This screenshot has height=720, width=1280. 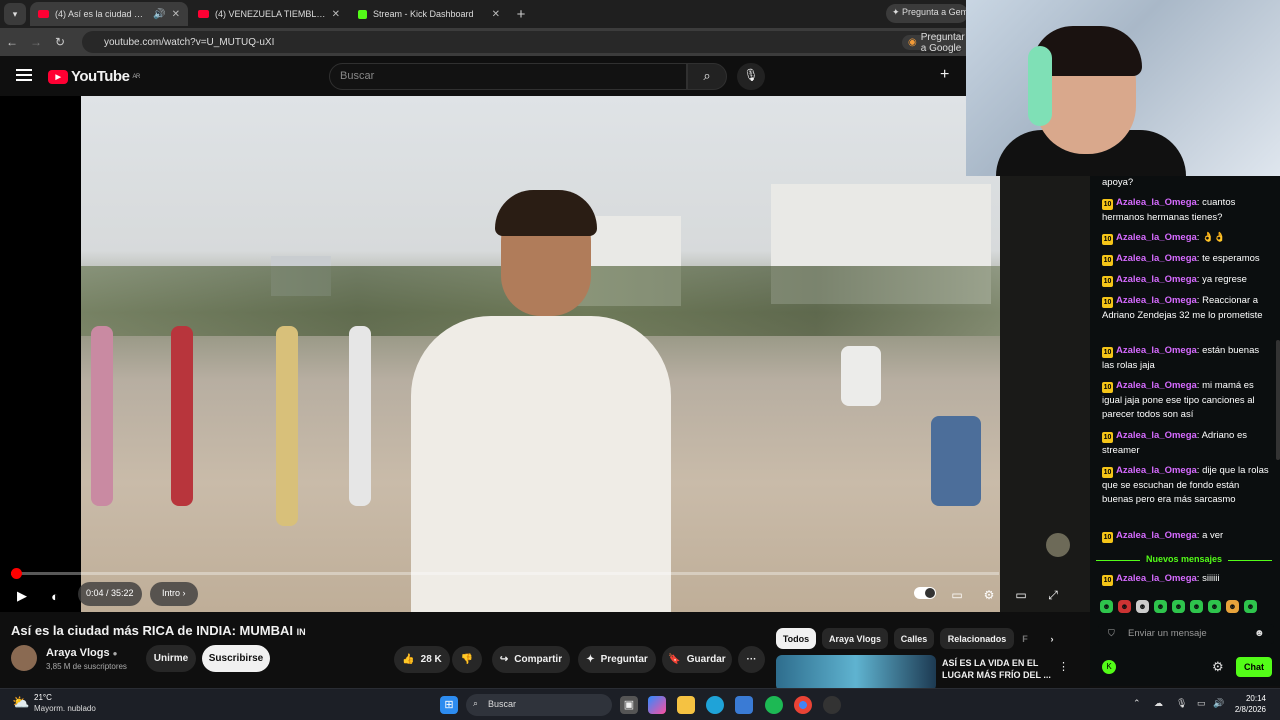 What do you see at coordinates (422, 659) in the screenshot?
I see `like-button: 👍 28 K` at bounding box center [422, 659].